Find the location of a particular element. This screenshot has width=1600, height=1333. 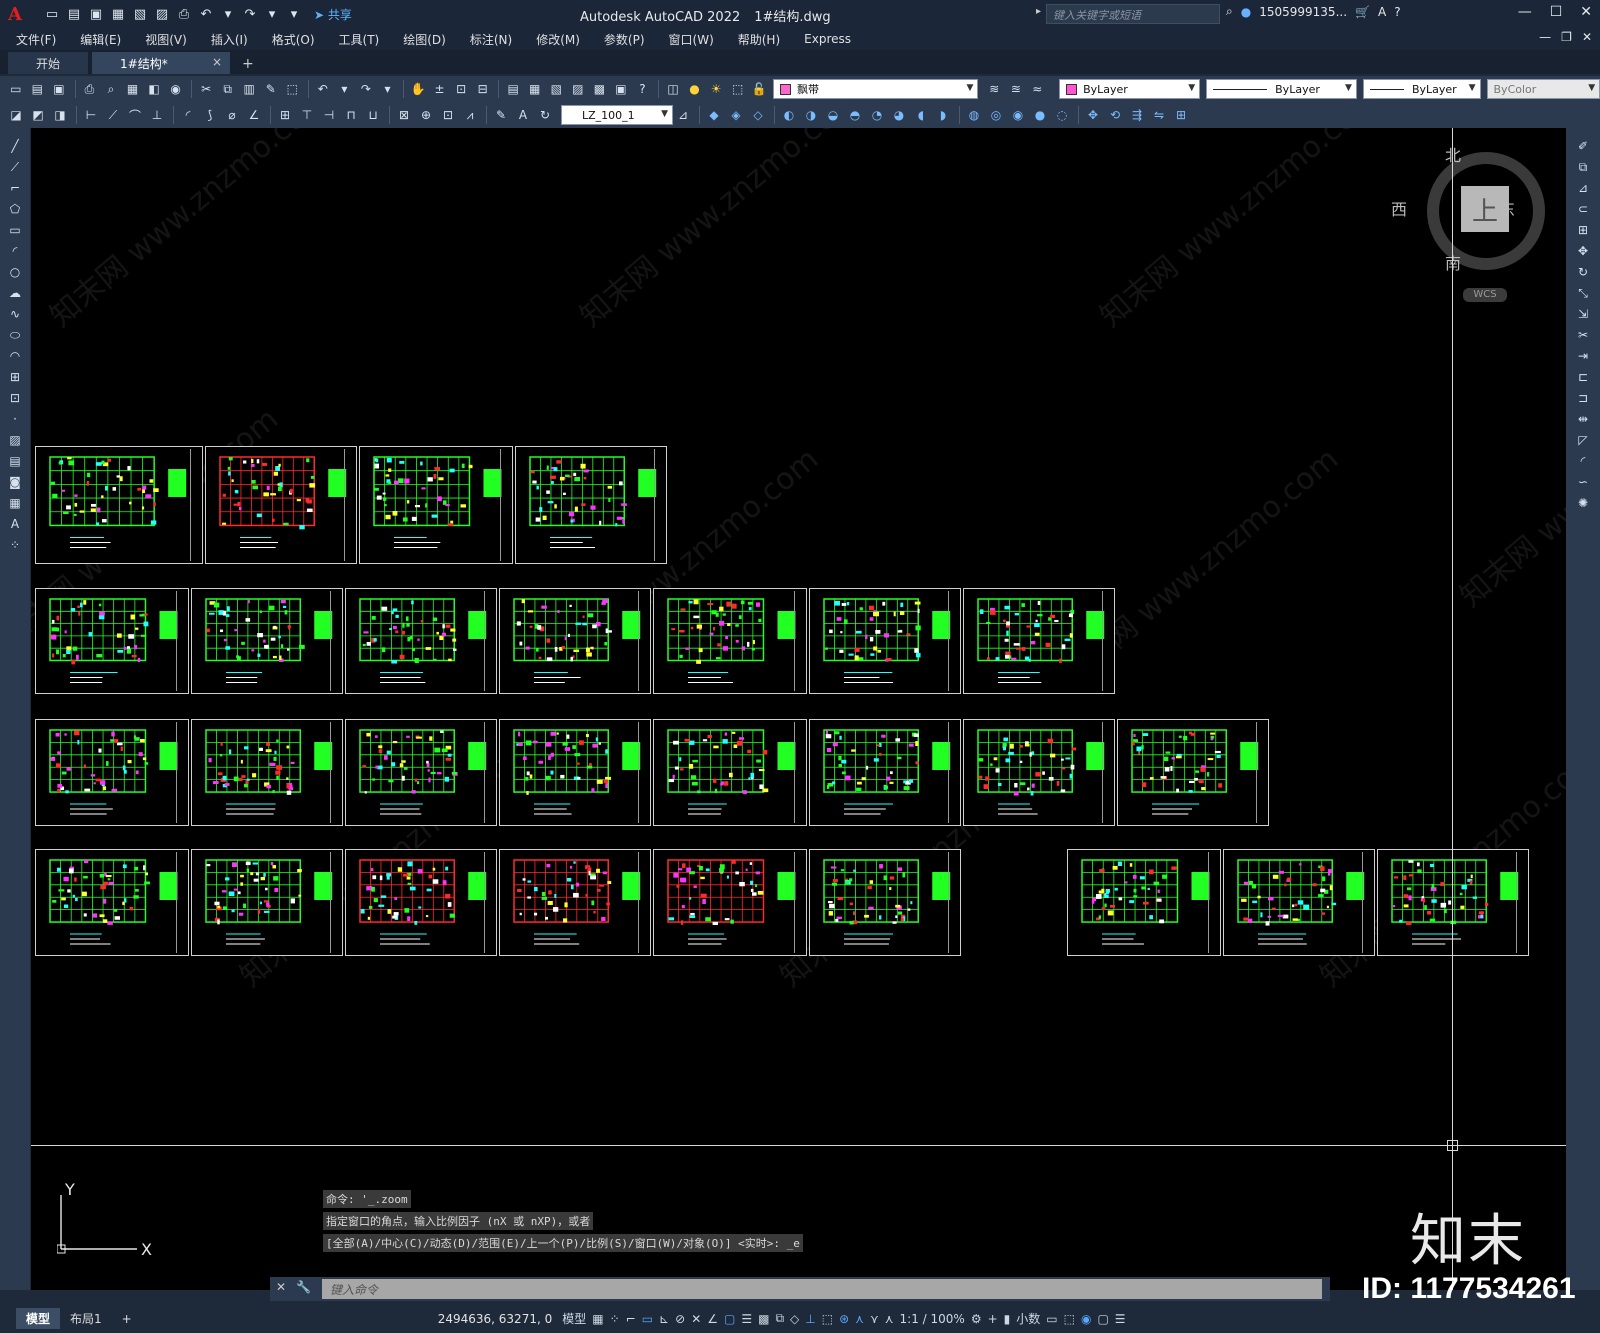

join-icon: ⇹ is located at coordinates (1583, 419).